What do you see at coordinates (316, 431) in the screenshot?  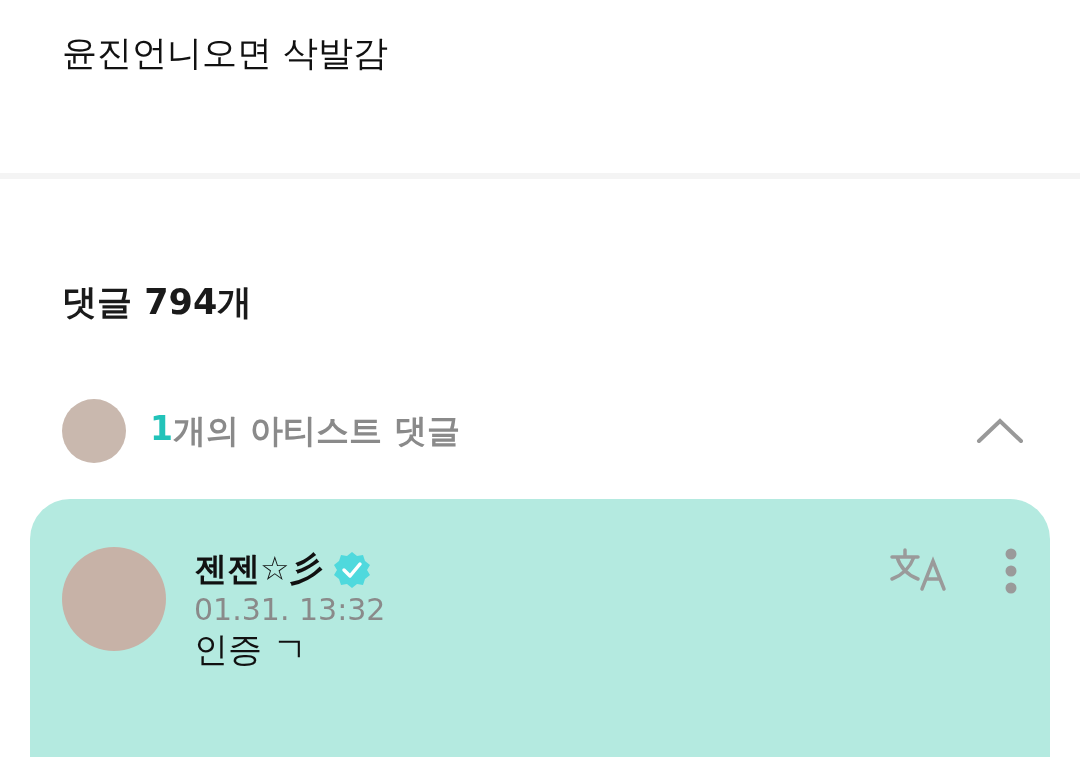 I see `artist-comments-label: 개의 아티스트 댓글` at bounding box center [316, 431].